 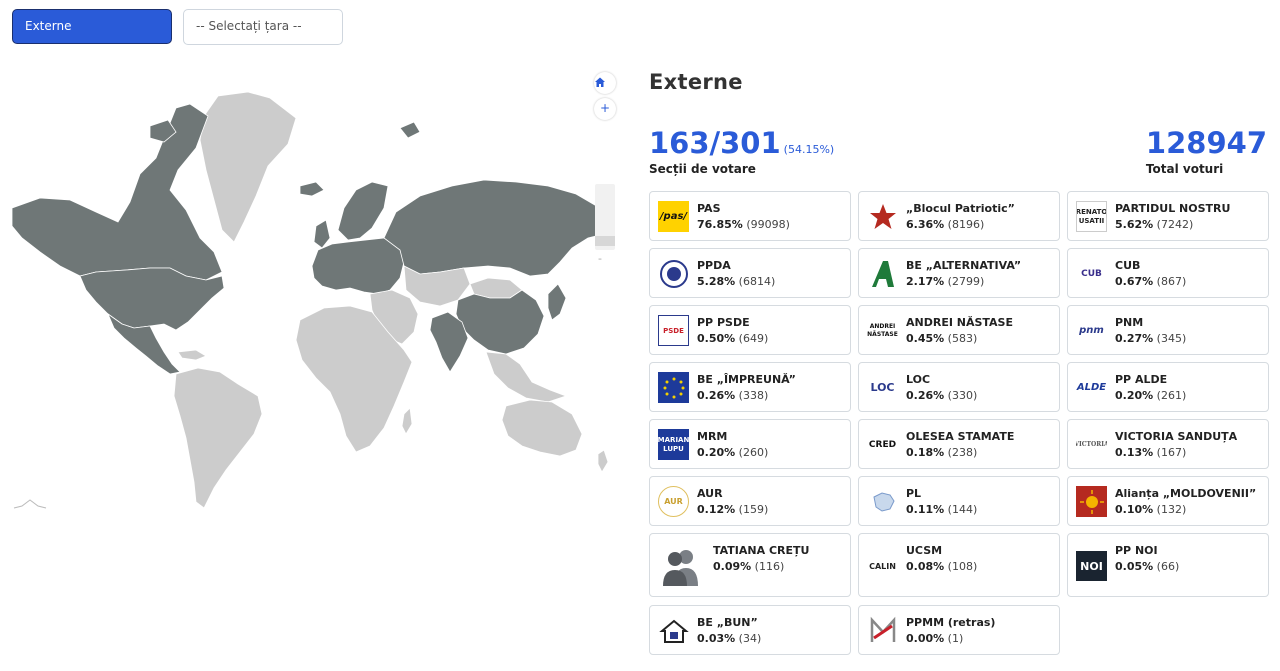 I want to click on party-name: PP ALDE, so click(x=1141, y=379).